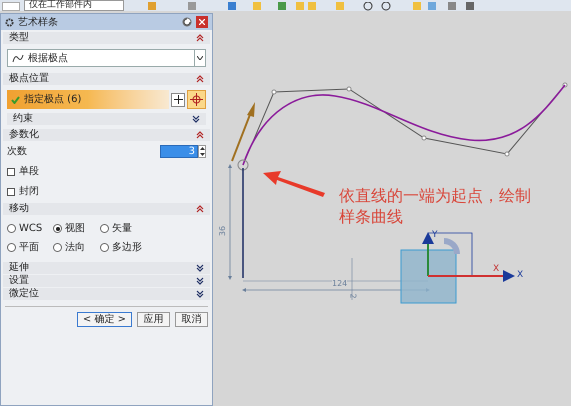 The height and width of the screenshot is (406, 571). What do you see at coordinates (19, 268) in the screenshot?
I see `section-title: 延伸` at bounding box center [19, 268].